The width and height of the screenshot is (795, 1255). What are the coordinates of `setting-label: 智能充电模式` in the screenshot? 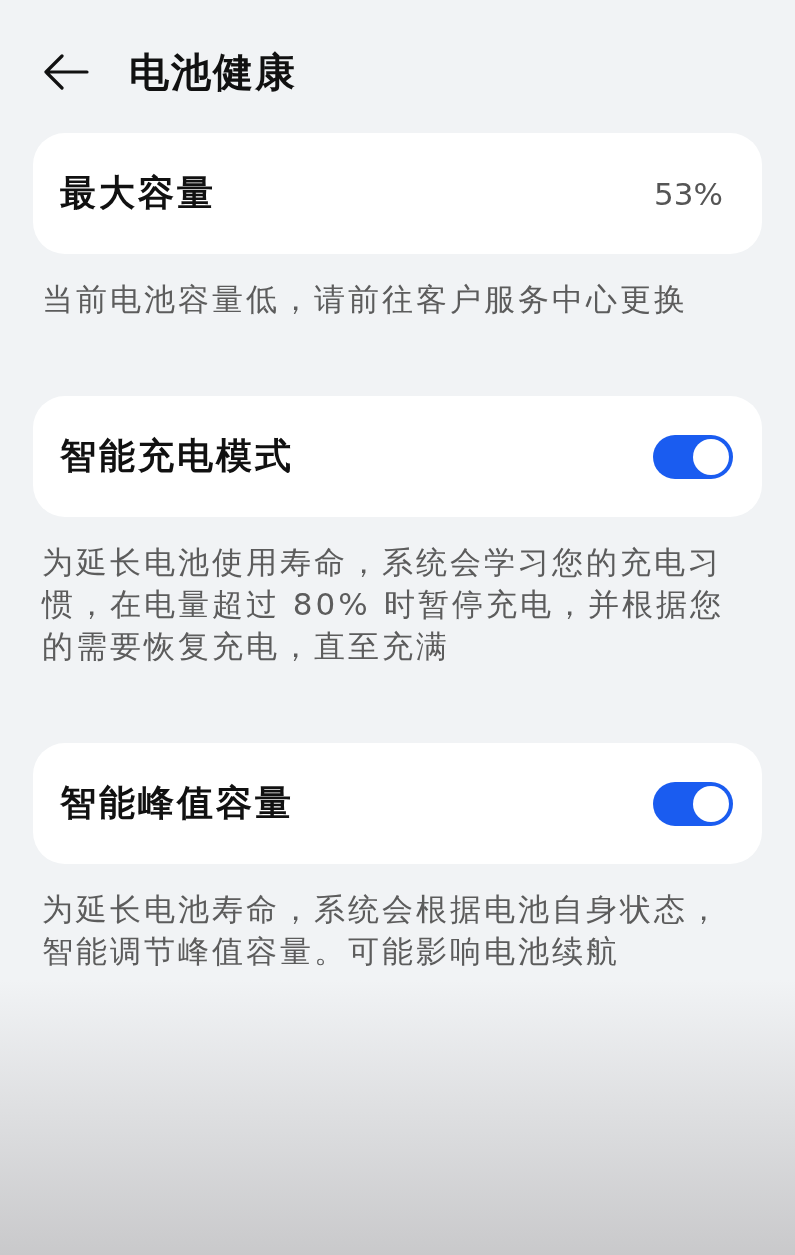 It's located at (177, 456).